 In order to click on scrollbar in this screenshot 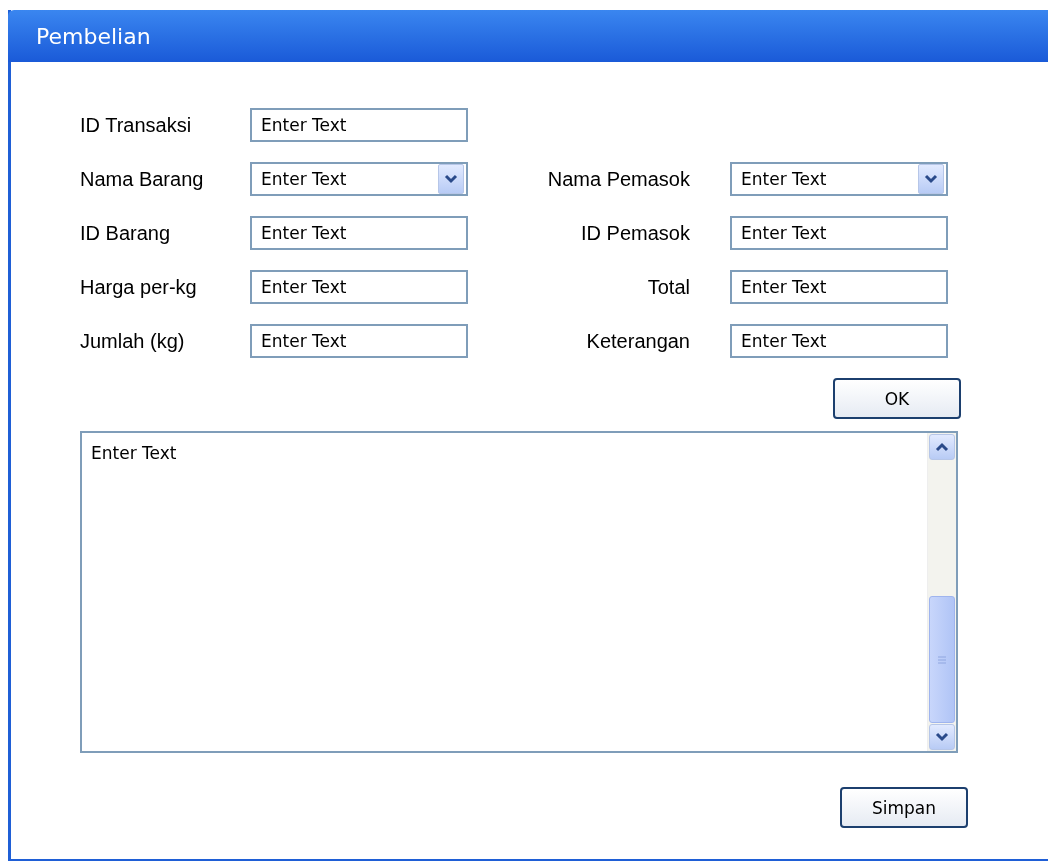, I will do `click(941, 592)`.